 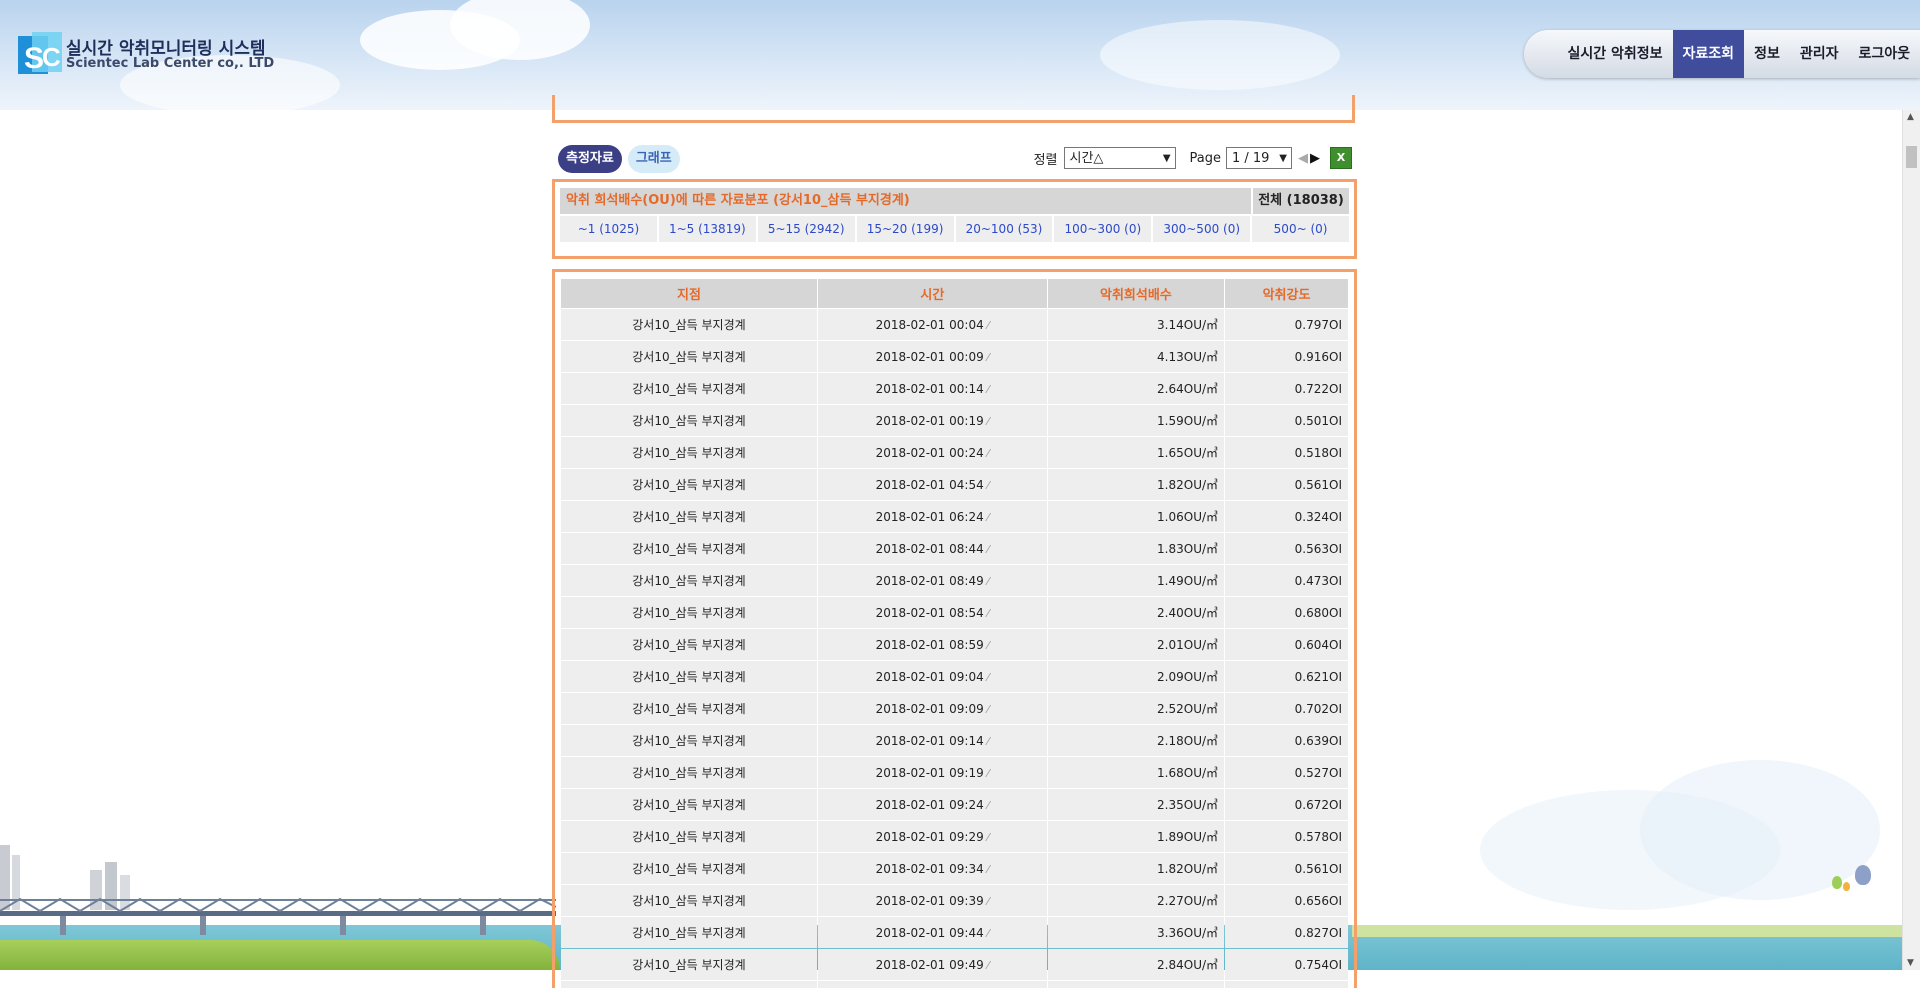 What do you see at coordinates (1136, 516) in the screenshot?
I see `cell-dilution: 1.06OU/㎥` at bounding box center [1136, 516].